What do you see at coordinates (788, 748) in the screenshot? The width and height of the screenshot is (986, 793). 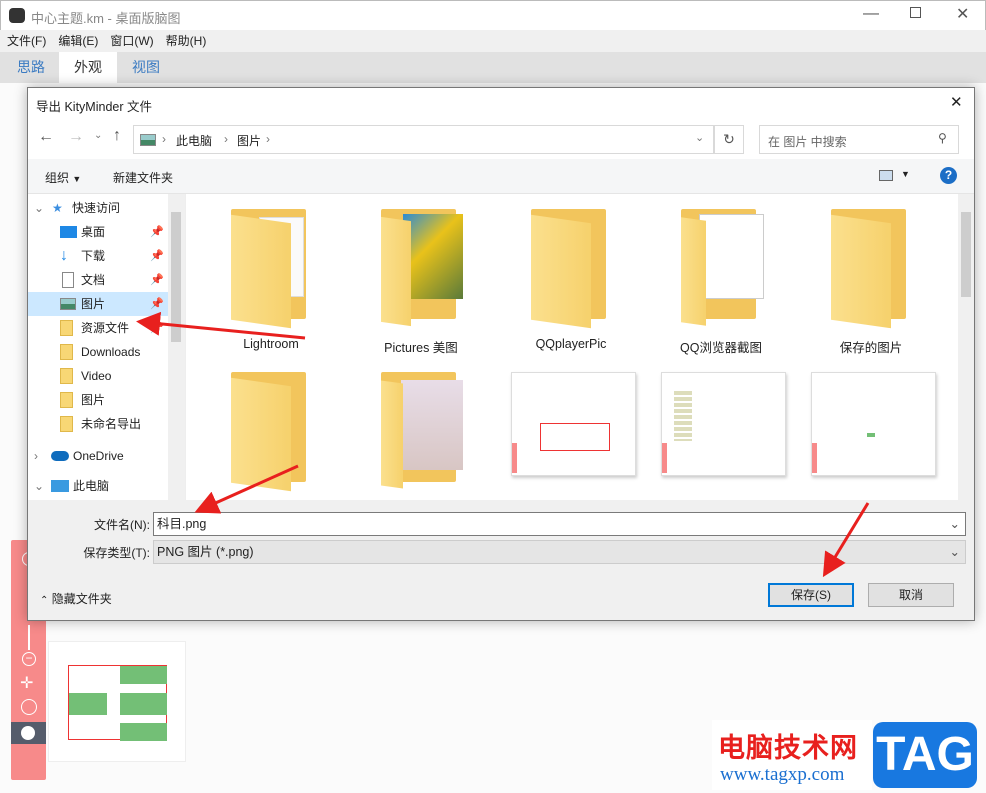 I see `watermark-text: 电脑技术网` at bounding box center [788, 748].